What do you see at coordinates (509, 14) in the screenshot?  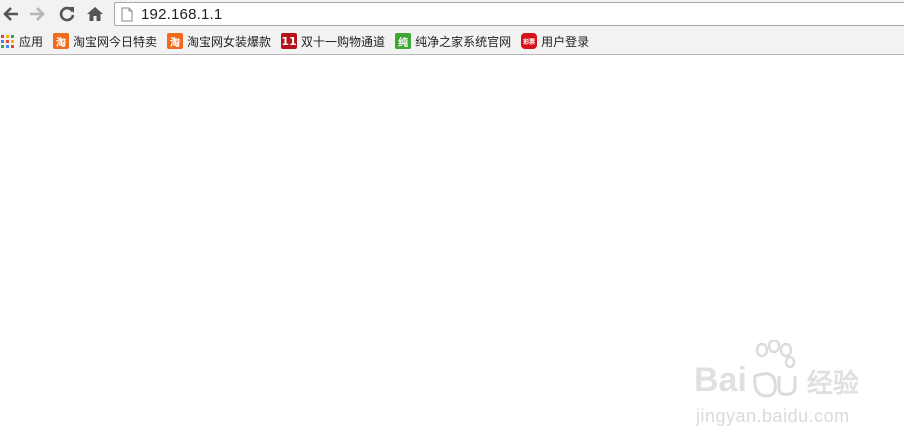 I see `address-bar: 192.168.1.1` at bounding box center [509, 14].